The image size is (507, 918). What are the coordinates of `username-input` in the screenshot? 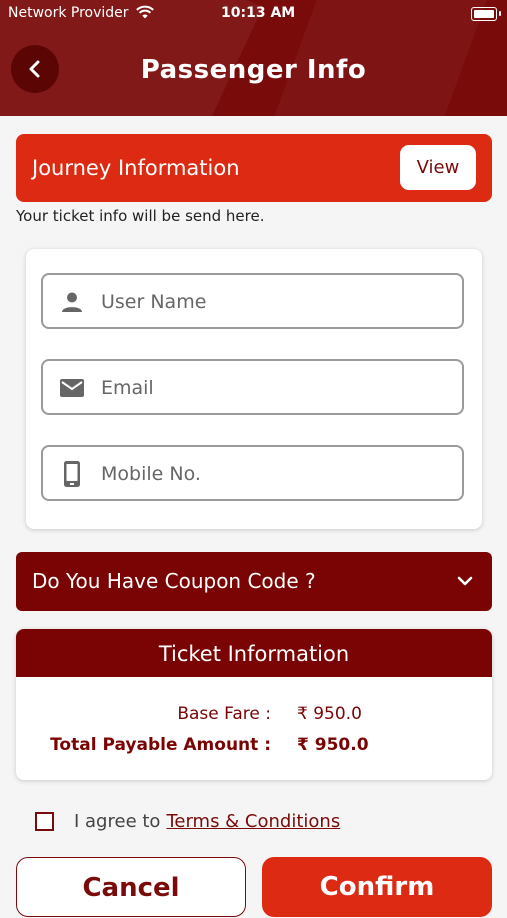 It's located at (276, 302).